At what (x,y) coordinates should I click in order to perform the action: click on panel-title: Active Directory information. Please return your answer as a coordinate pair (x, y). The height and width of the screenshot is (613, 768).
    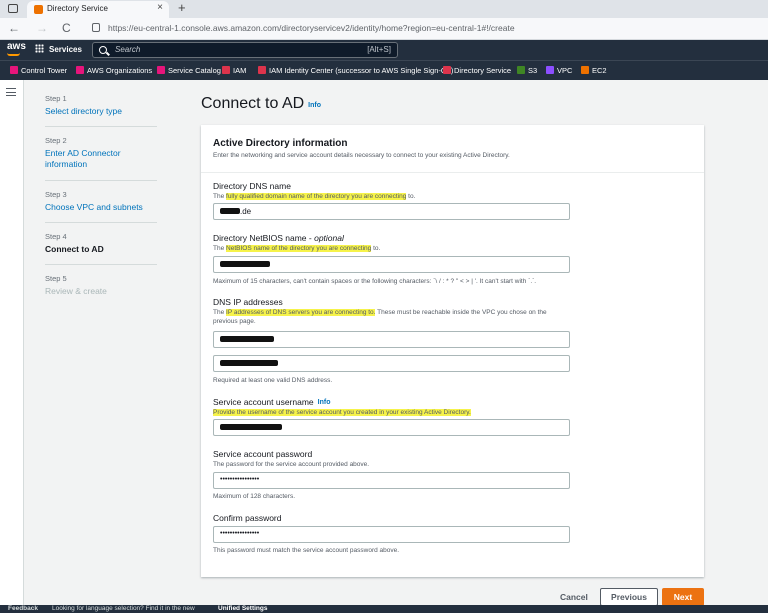
    Looking at the image, I should click on (280, 143).